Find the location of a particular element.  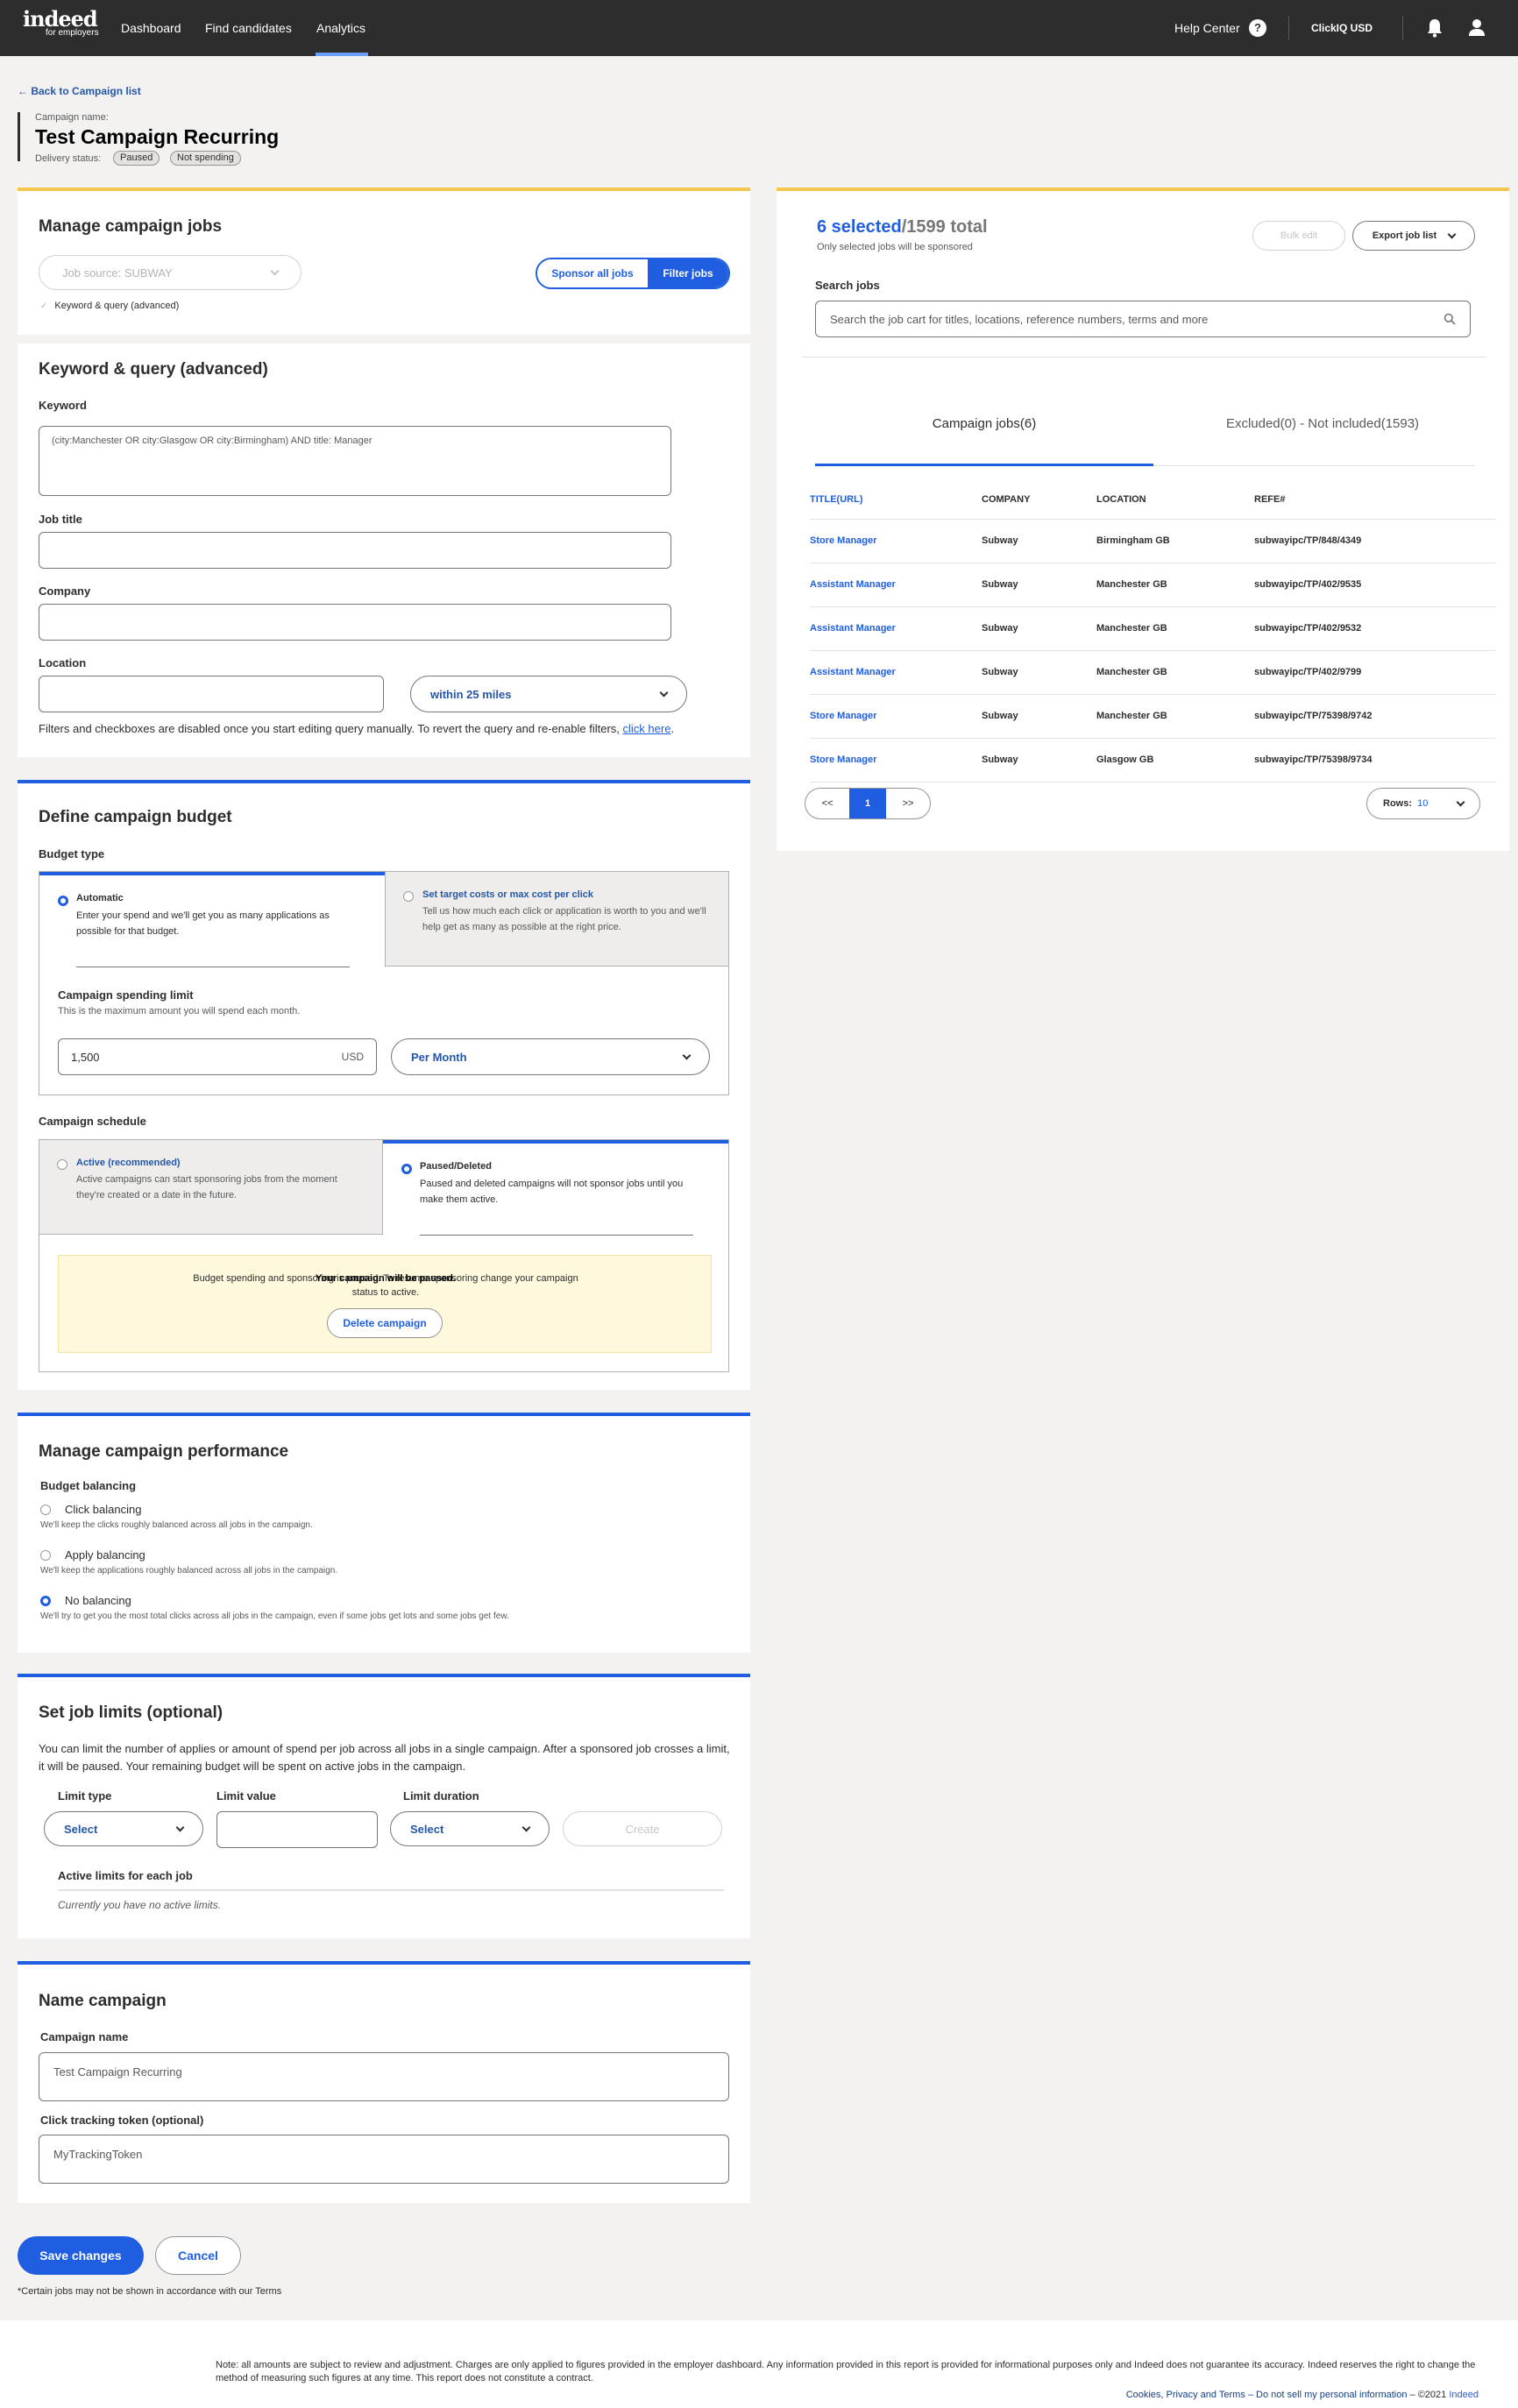

export-job-list-button: Export job list is located at coordinates (1413, 236).